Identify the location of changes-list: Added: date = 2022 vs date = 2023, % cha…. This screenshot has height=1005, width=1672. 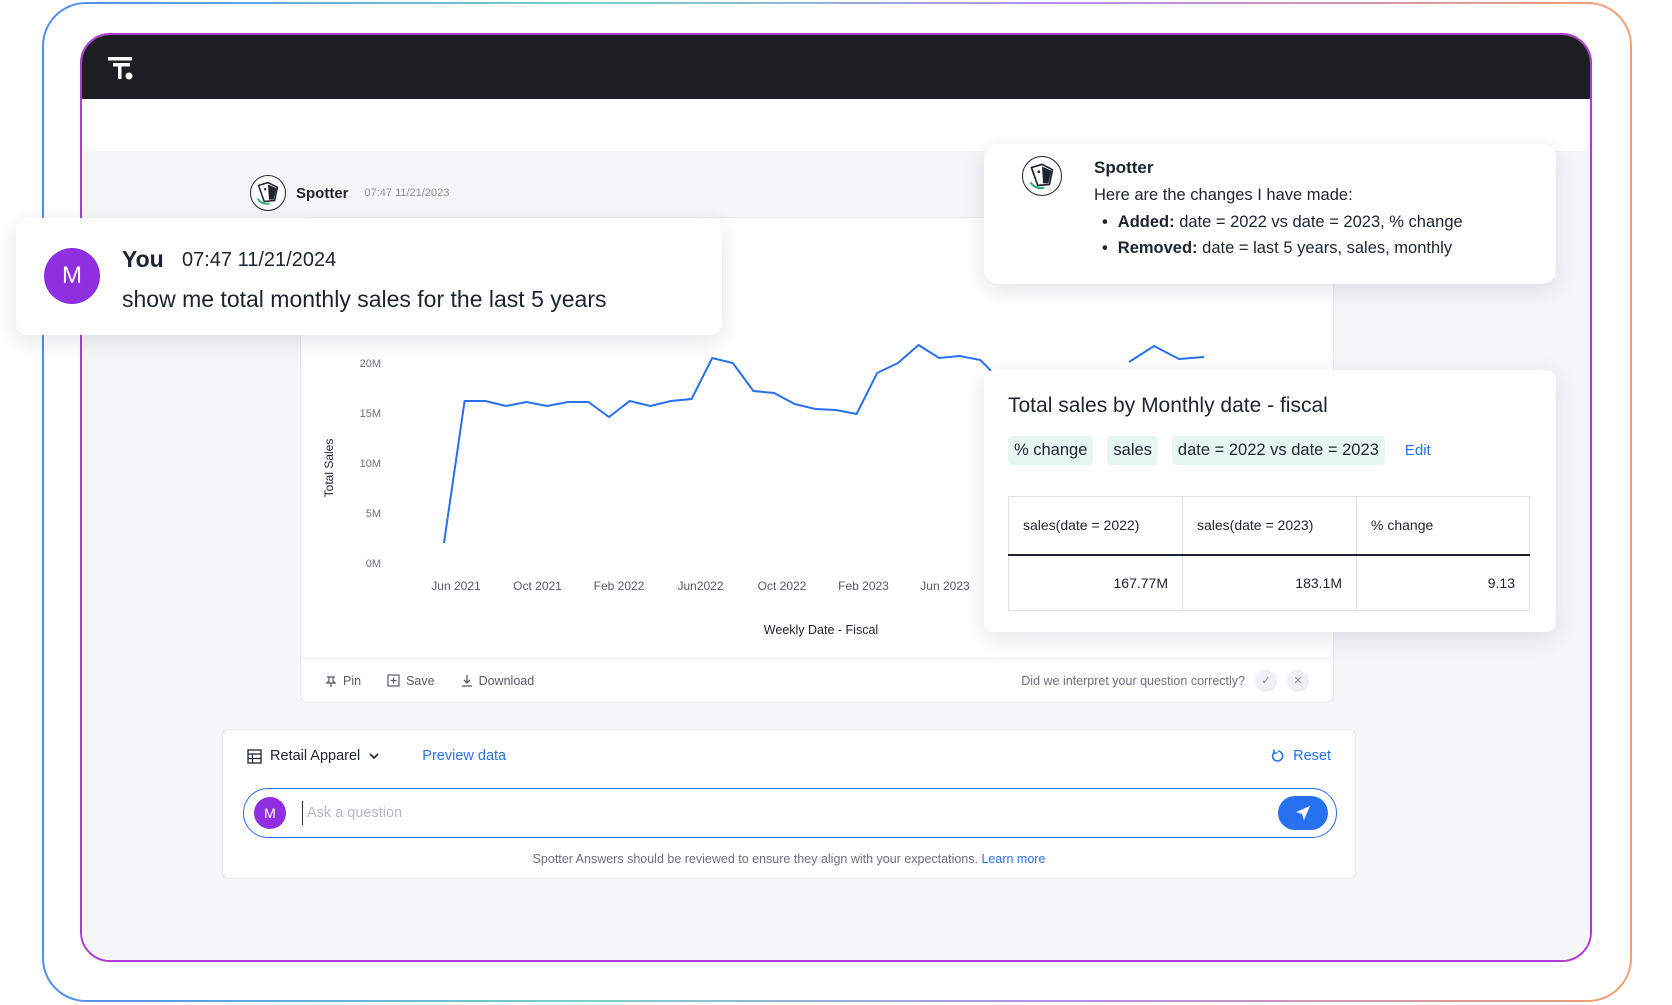
(1278, 235).